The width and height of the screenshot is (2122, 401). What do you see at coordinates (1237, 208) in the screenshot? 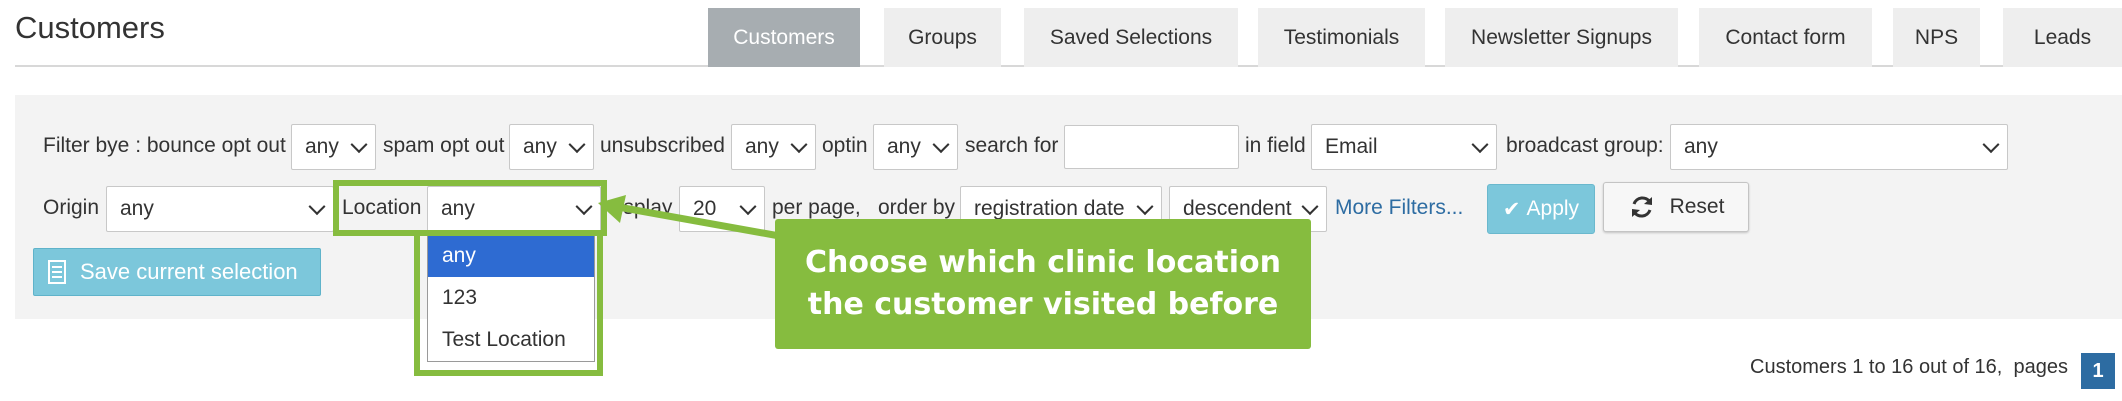
I see `direction-value: descendent` at bounding box center [1237, 208].